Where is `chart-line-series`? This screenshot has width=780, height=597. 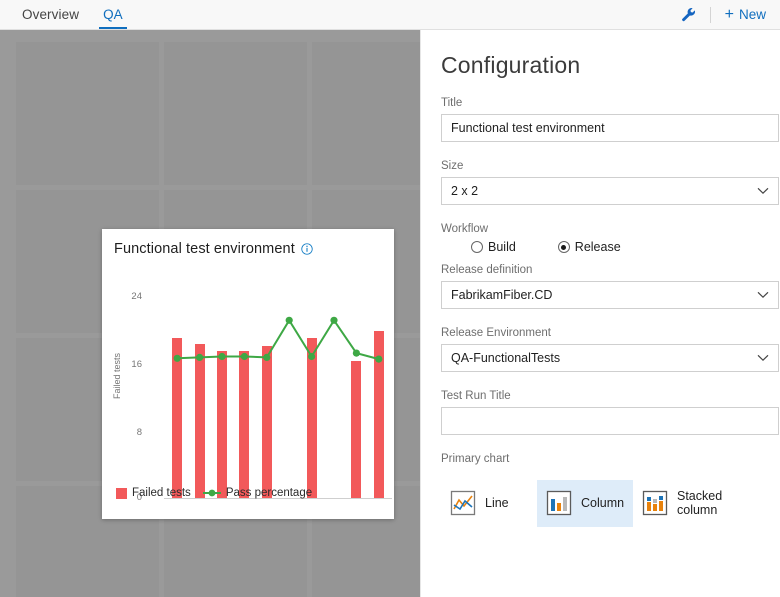
chart-line-series is located at coordinates (278, 339).